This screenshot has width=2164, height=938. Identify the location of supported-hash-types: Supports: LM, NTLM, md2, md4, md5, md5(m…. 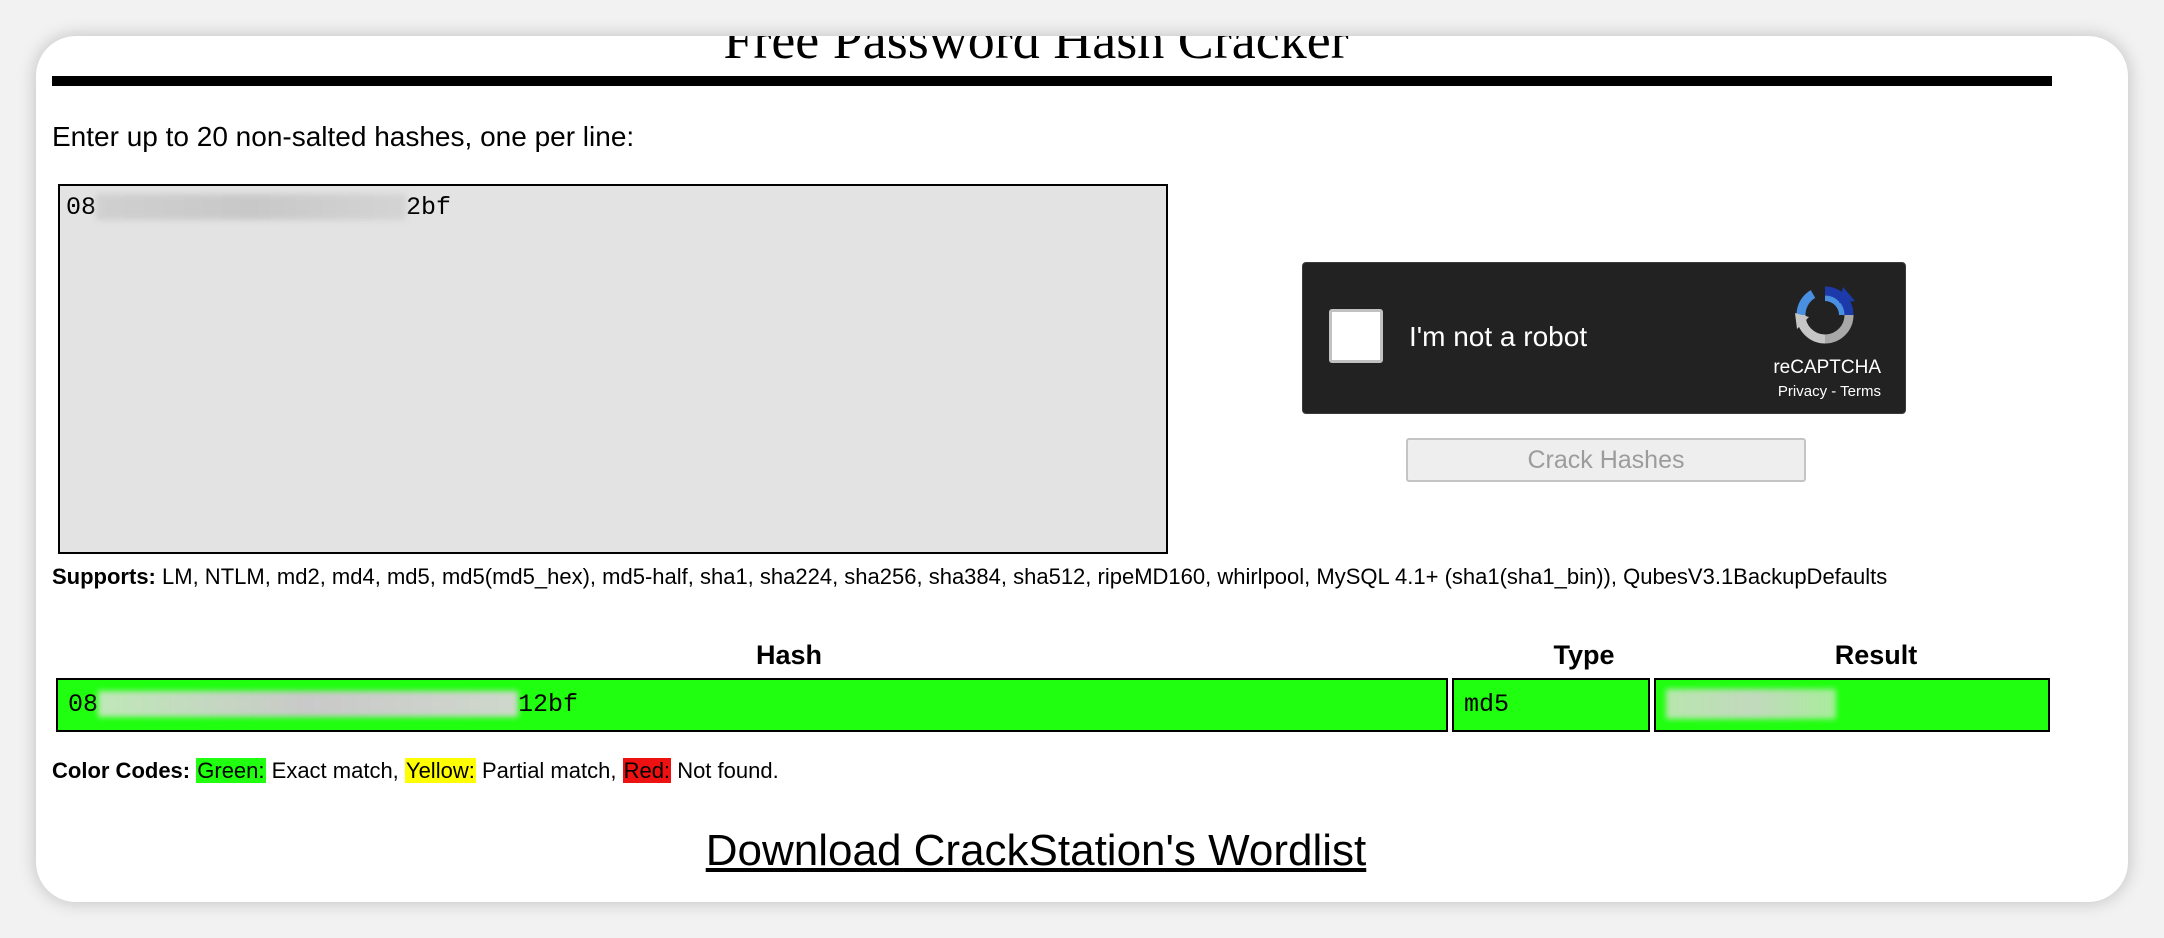
(1002, 576).